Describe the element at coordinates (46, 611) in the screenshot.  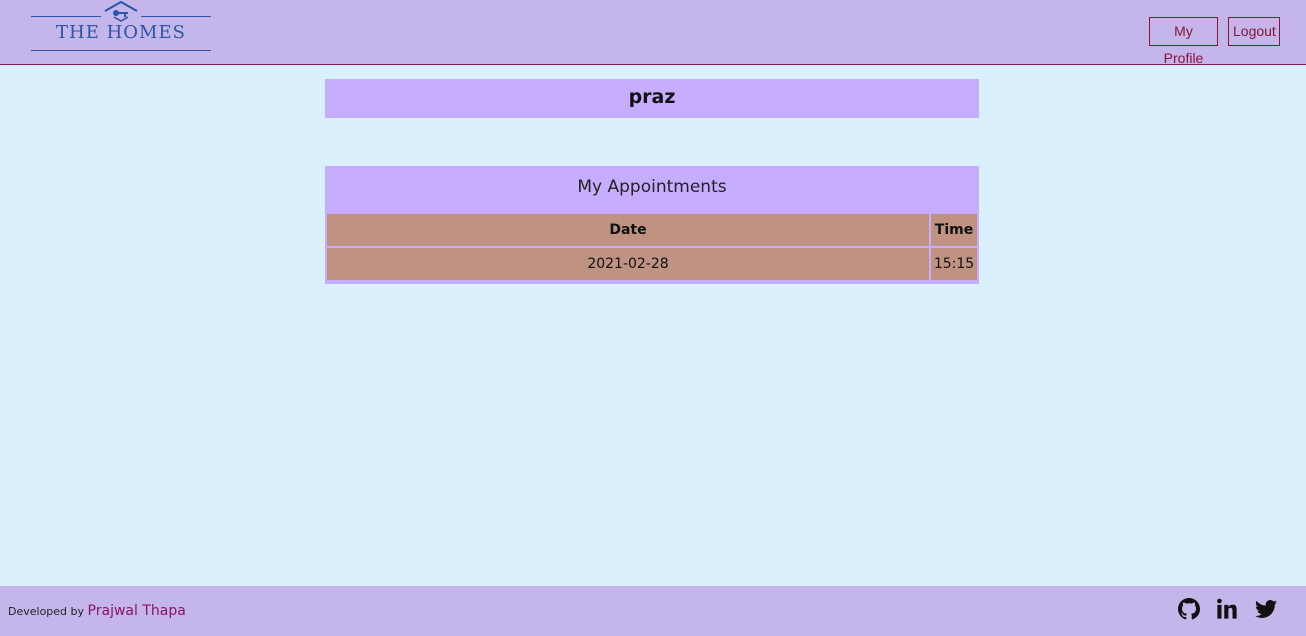
I see `developed-by-label: Developed by` at that location.